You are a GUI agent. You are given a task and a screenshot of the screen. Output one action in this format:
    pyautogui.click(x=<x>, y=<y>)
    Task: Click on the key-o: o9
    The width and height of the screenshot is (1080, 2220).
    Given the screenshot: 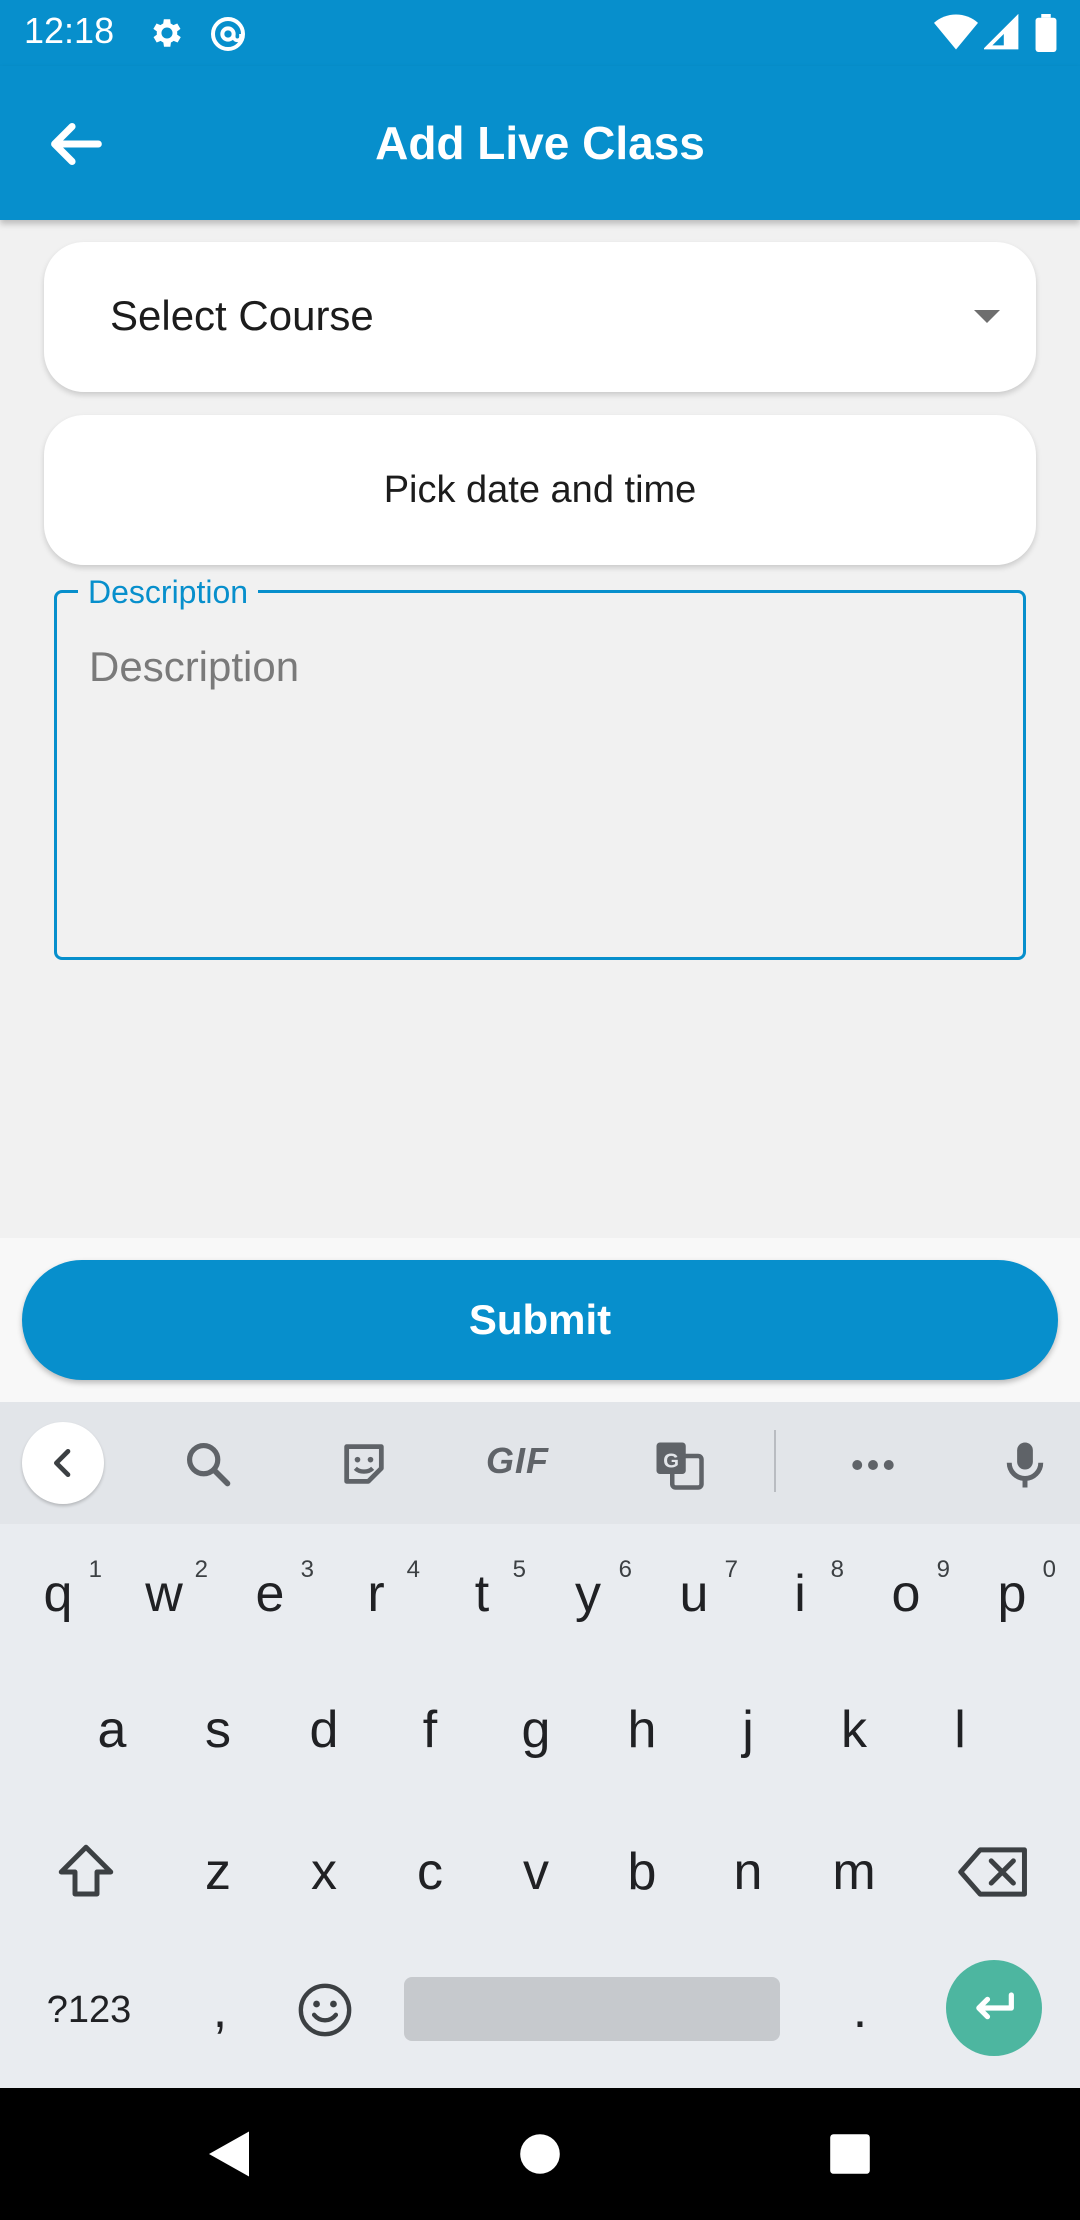 What is the action you would take?
    pyautogui.click(x=906, y=1594)
    